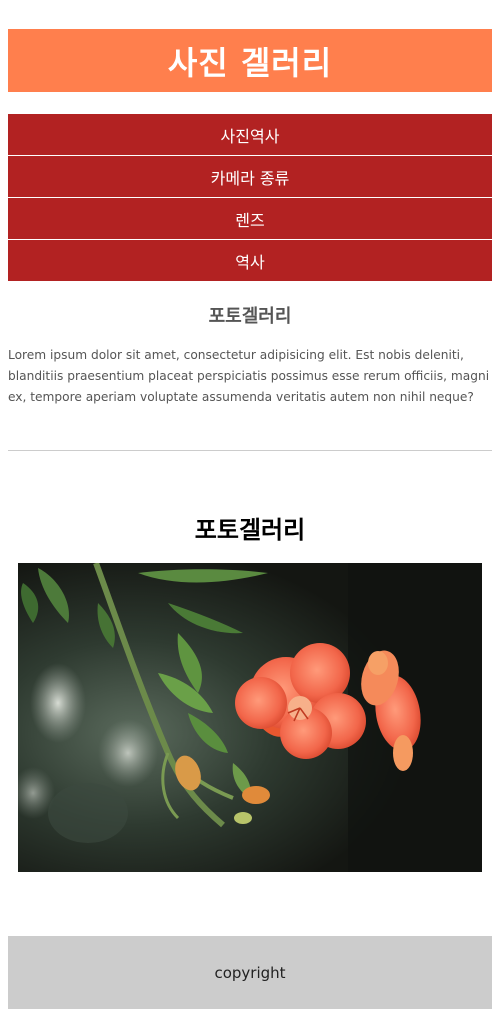  I want to click on intro-title: 포토겔러리, so click(250, 316).